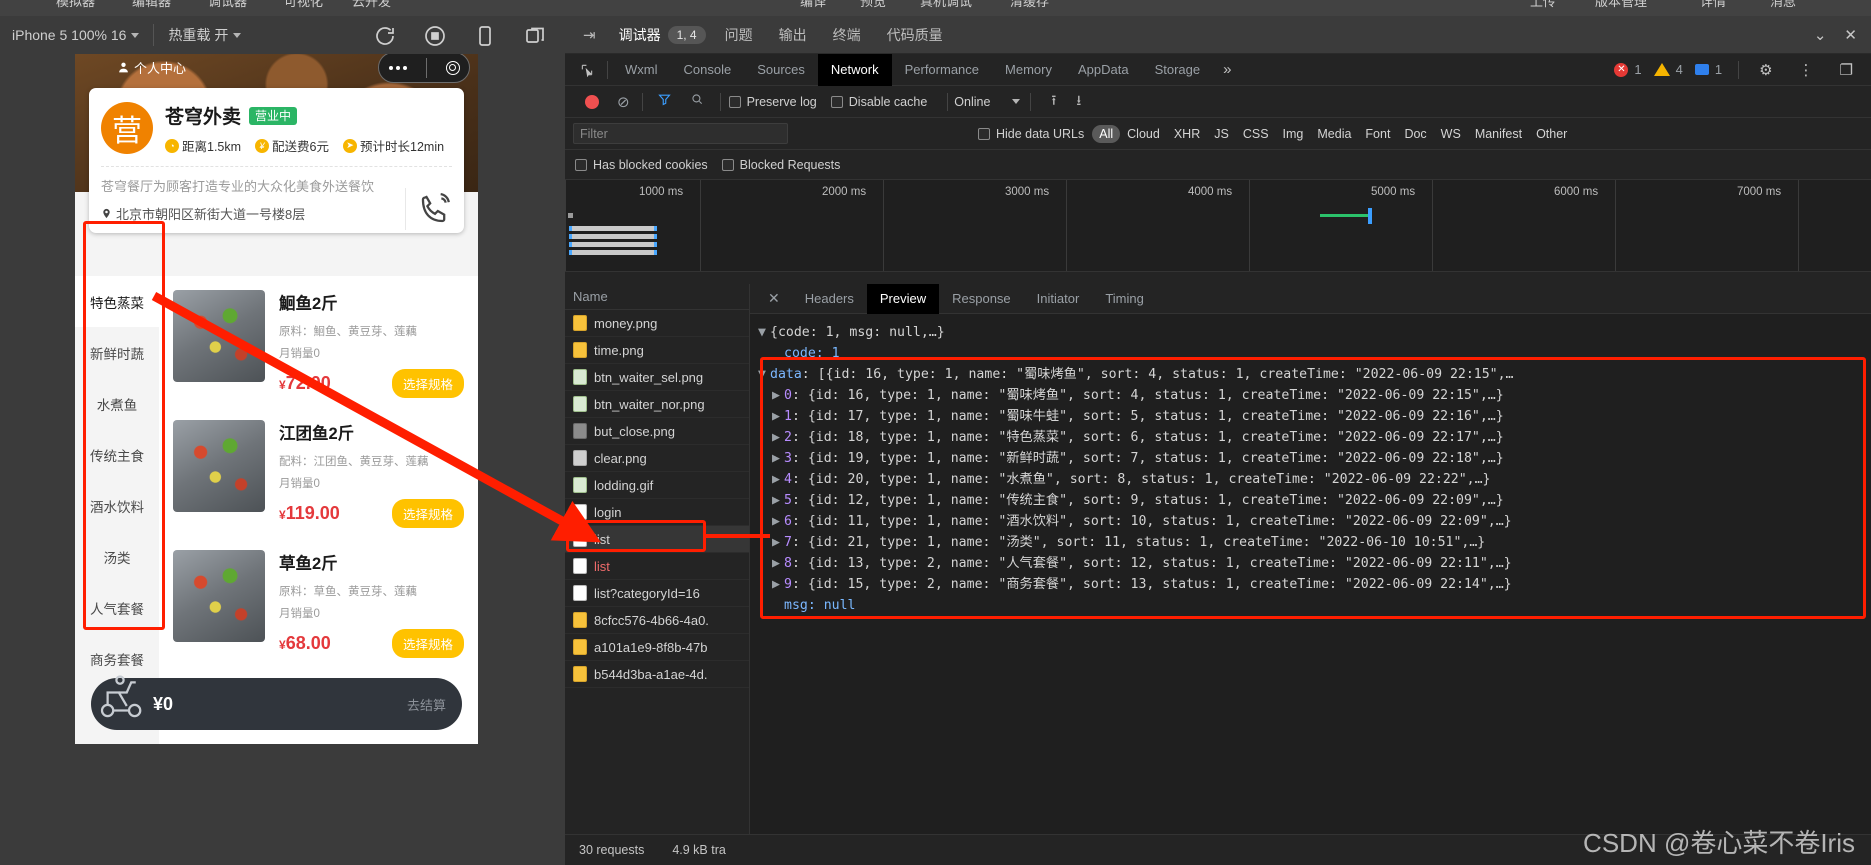 Image resolution: width=1871 pixels, height=865 pixels. I want to click on filter-type-img: Img, so click(1293, 134).